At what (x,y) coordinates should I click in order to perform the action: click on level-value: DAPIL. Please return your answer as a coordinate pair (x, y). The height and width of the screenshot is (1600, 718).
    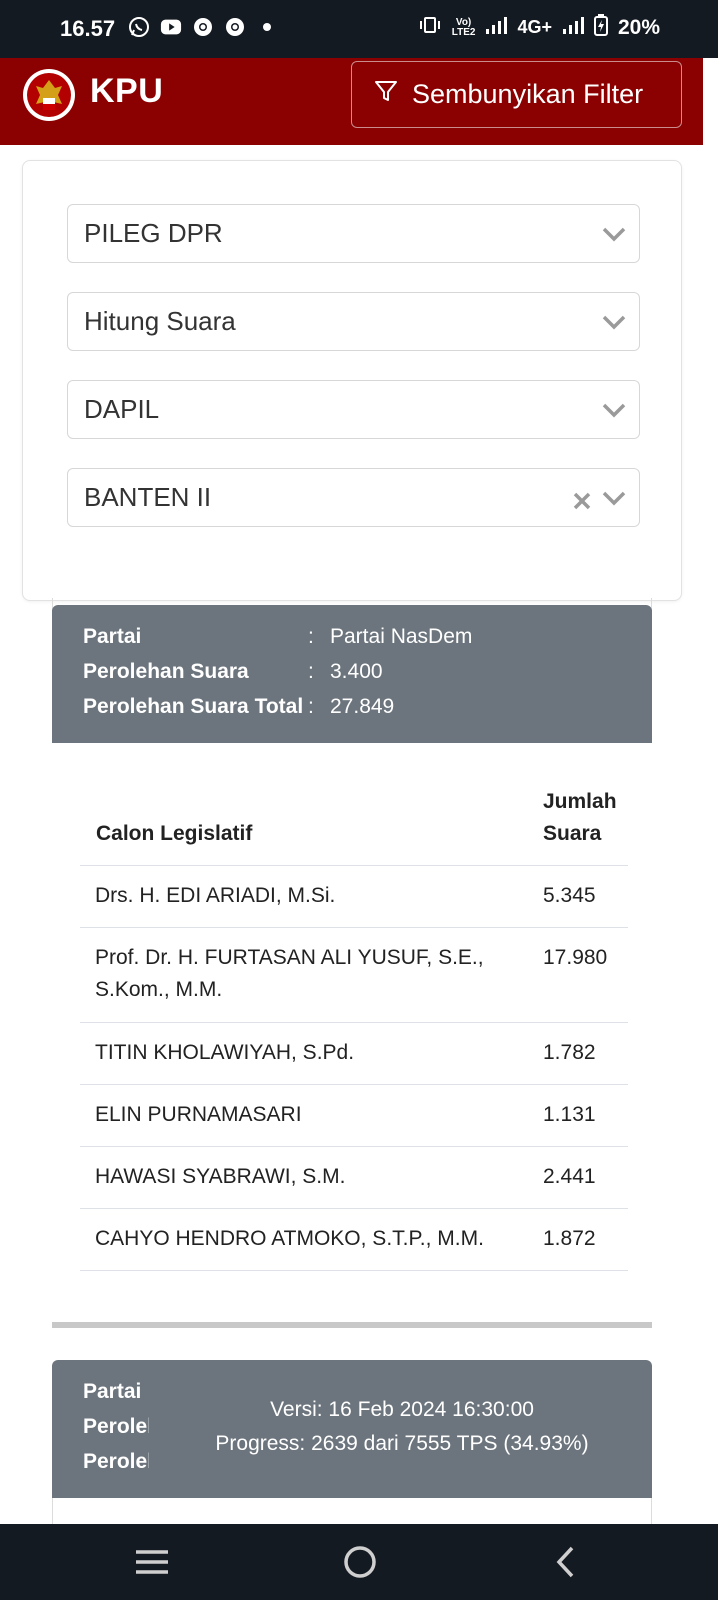
    Looking at the image, I should click on (122, 409).